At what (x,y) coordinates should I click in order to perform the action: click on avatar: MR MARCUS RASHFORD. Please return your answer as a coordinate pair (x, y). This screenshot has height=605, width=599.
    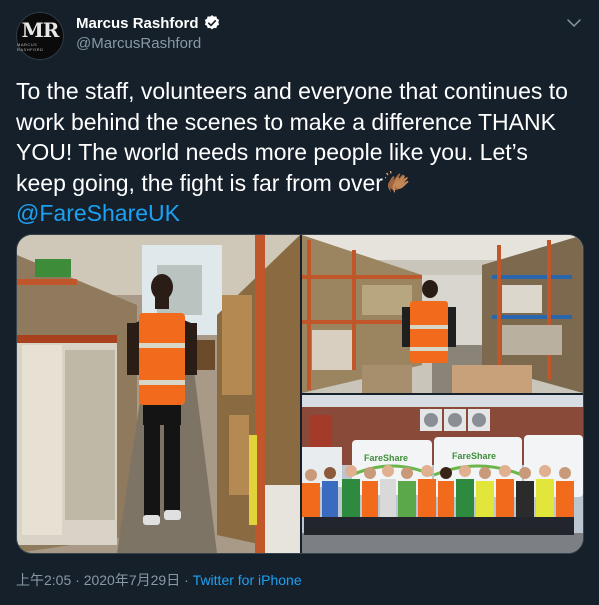
    Looking at the image, I should click on (40, 36).